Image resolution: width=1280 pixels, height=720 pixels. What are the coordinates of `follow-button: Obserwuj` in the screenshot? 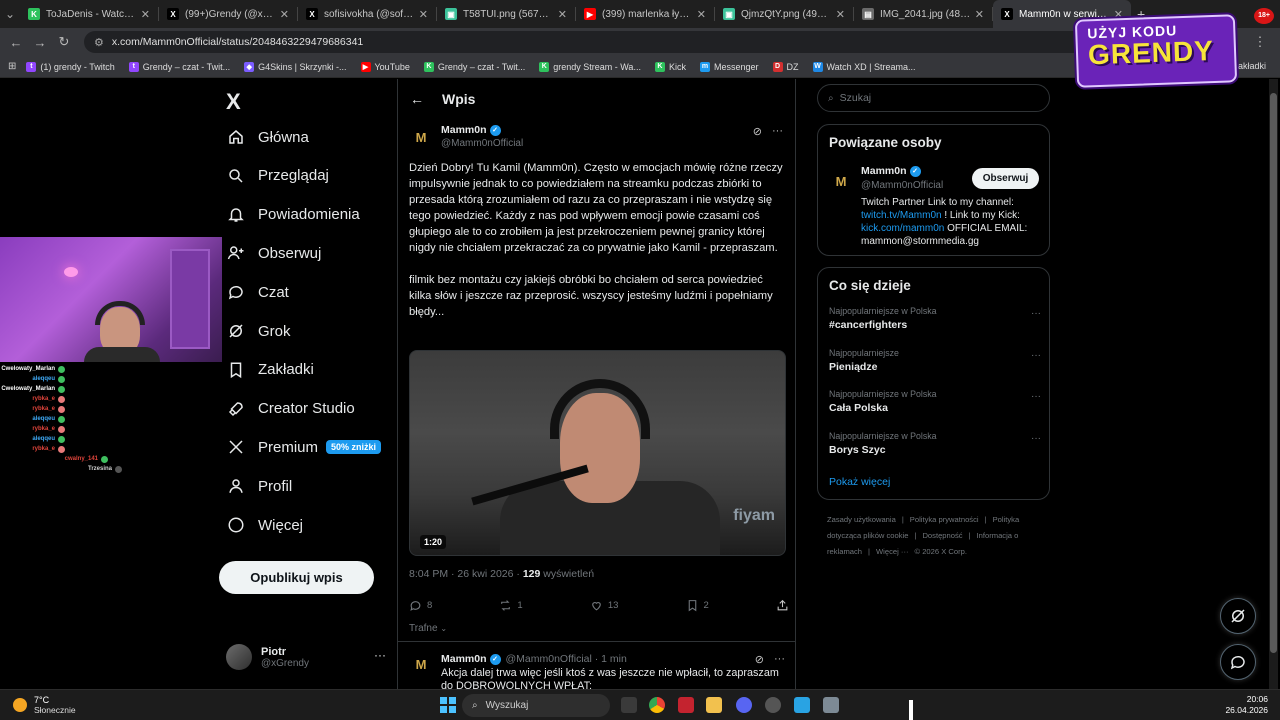 It's located at (1005, 178).